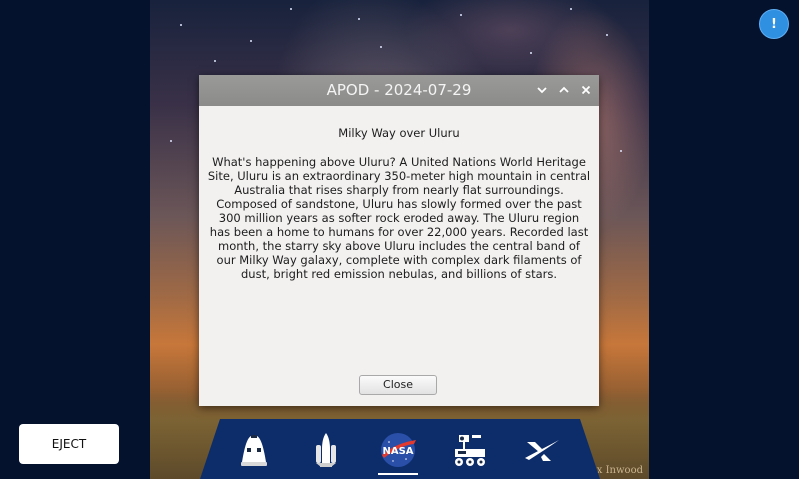  What do you see at coordinates (398, 474) in the screenshot?
I see `active-indicator` at bounding box center [398, 474].